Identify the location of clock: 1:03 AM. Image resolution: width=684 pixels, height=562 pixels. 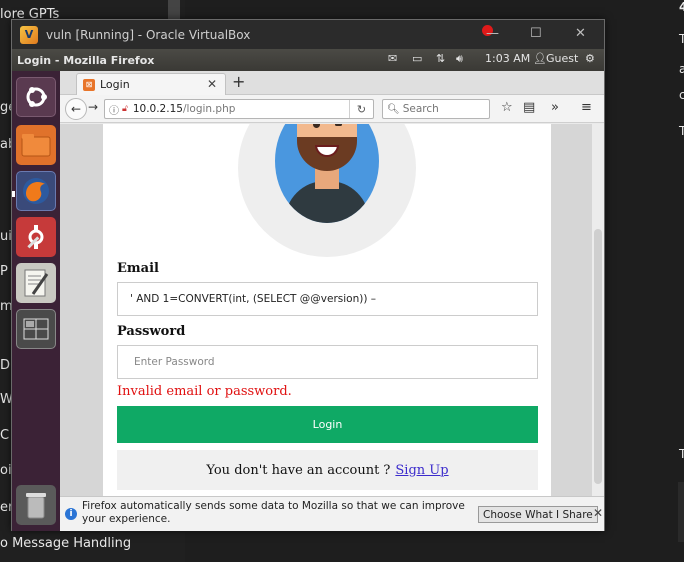
(507, 58).